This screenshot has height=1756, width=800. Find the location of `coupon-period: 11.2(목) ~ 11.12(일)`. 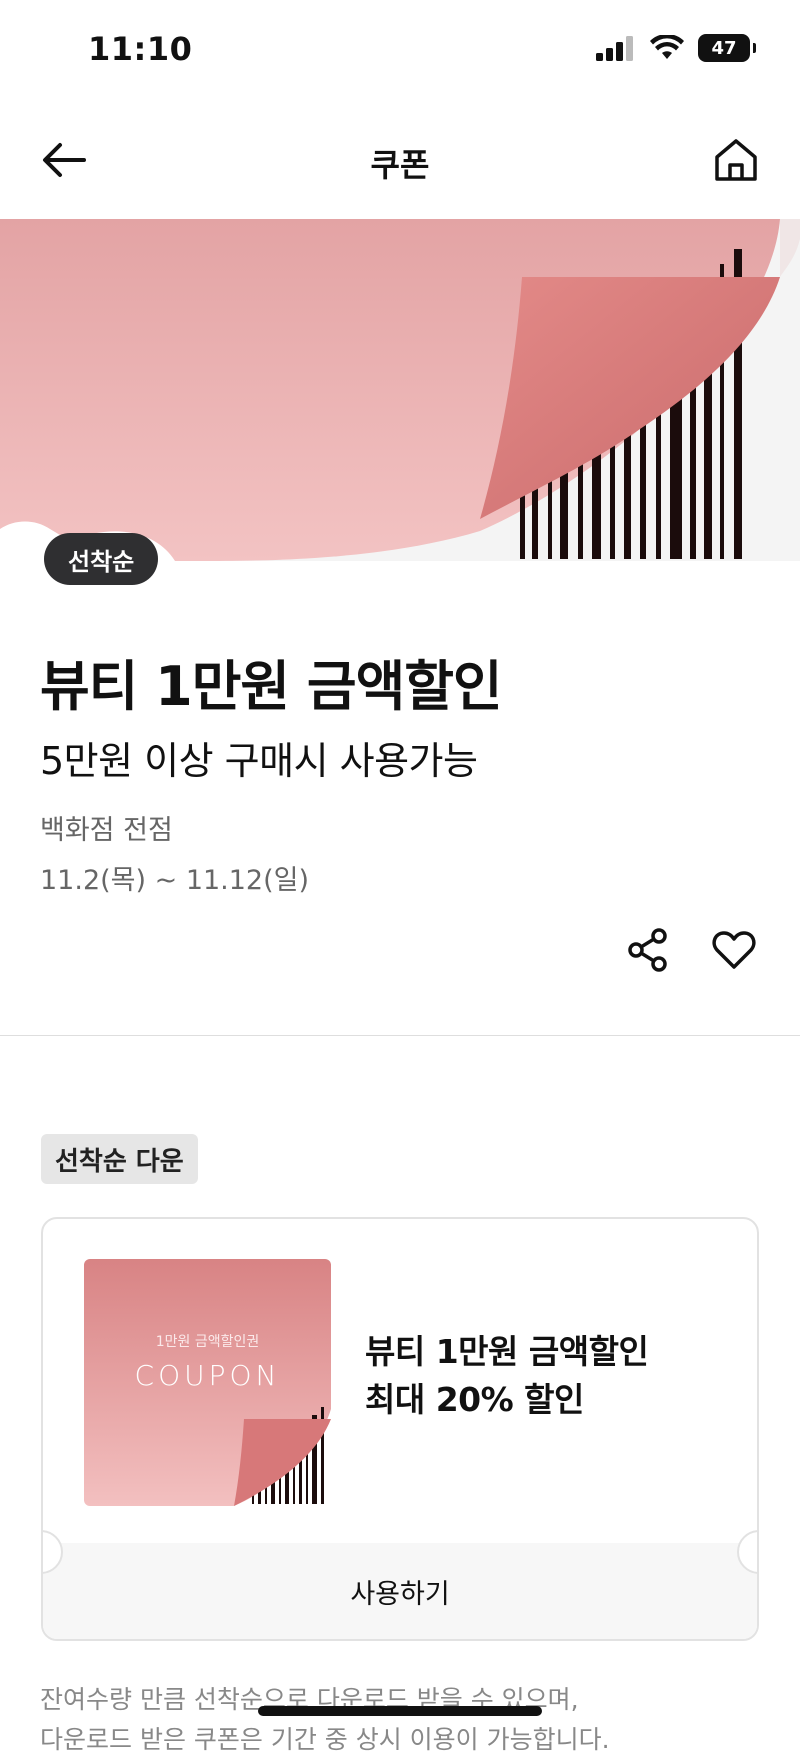

coupon-period: 11.2(목) ~ 11.12(일) is located at coordinates (175, 880).